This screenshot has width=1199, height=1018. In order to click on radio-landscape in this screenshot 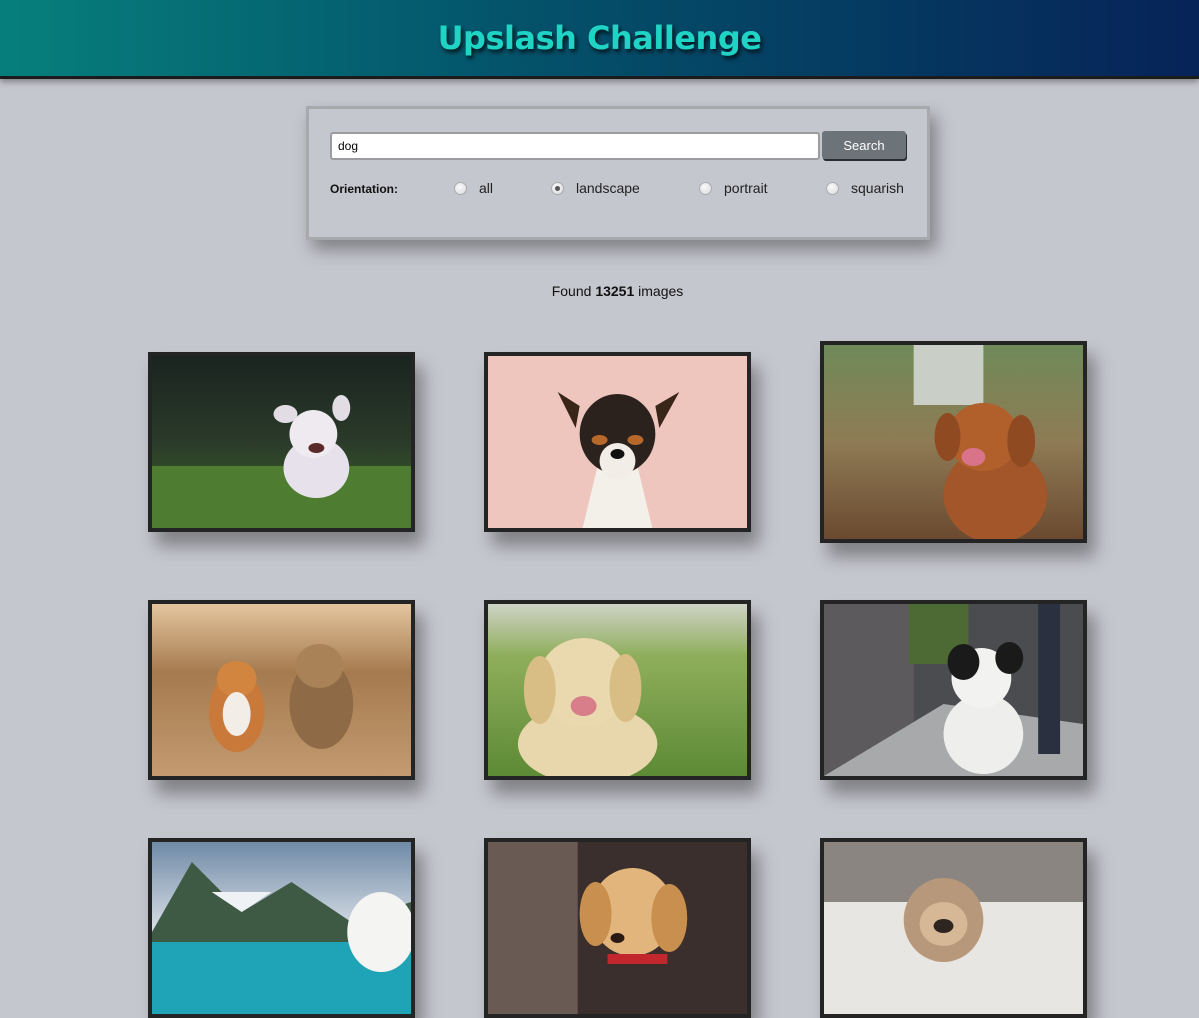, I will do `click(557, 188)`.